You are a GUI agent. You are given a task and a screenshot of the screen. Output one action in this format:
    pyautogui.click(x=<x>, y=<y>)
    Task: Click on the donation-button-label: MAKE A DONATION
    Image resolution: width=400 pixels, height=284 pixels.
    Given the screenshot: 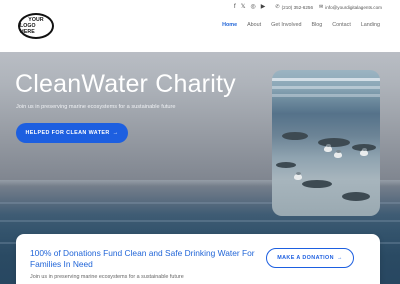 What is the action you would take?
    pyautogui.click(x=305, y=258)
    